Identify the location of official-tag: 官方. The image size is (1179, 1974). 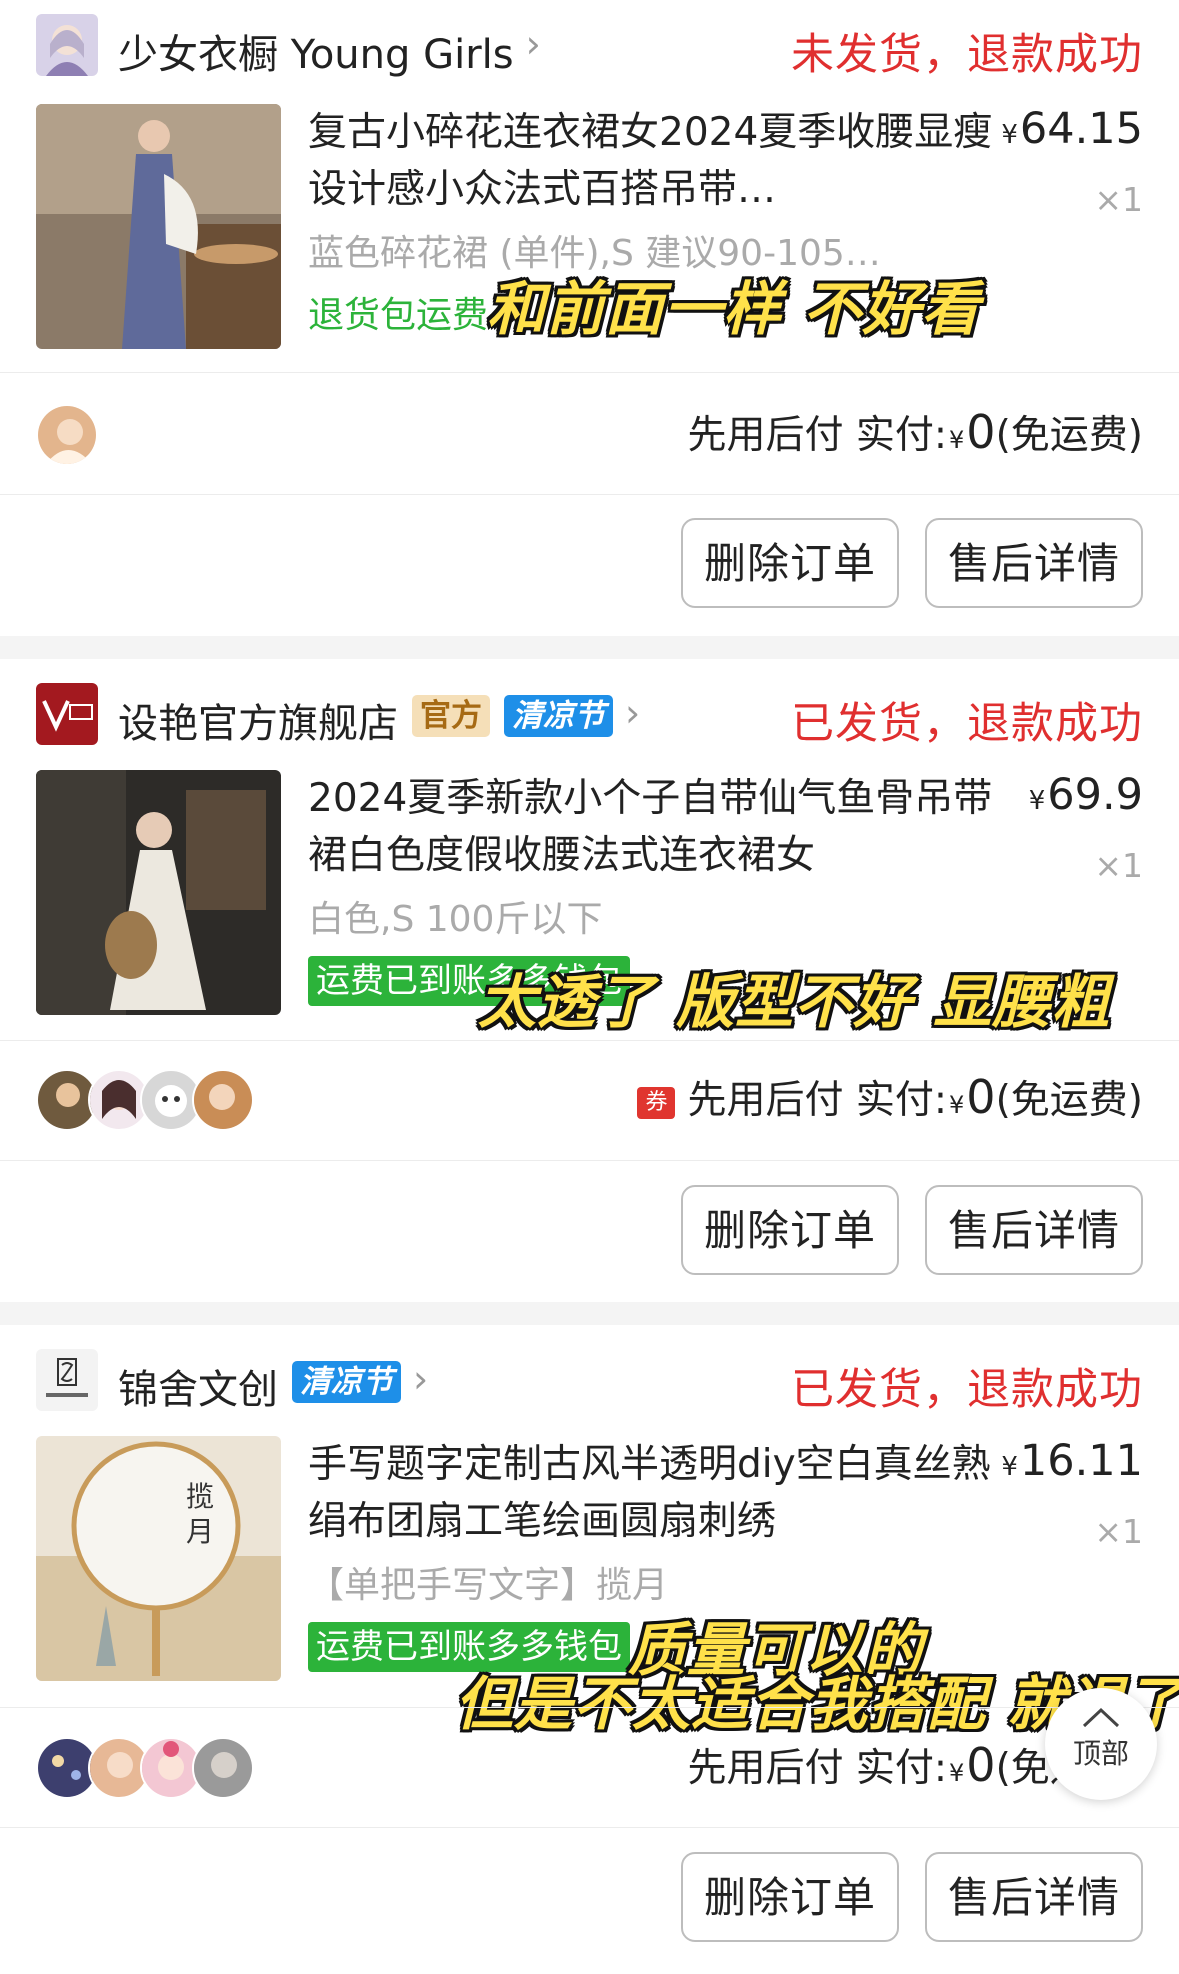
(451, 716).